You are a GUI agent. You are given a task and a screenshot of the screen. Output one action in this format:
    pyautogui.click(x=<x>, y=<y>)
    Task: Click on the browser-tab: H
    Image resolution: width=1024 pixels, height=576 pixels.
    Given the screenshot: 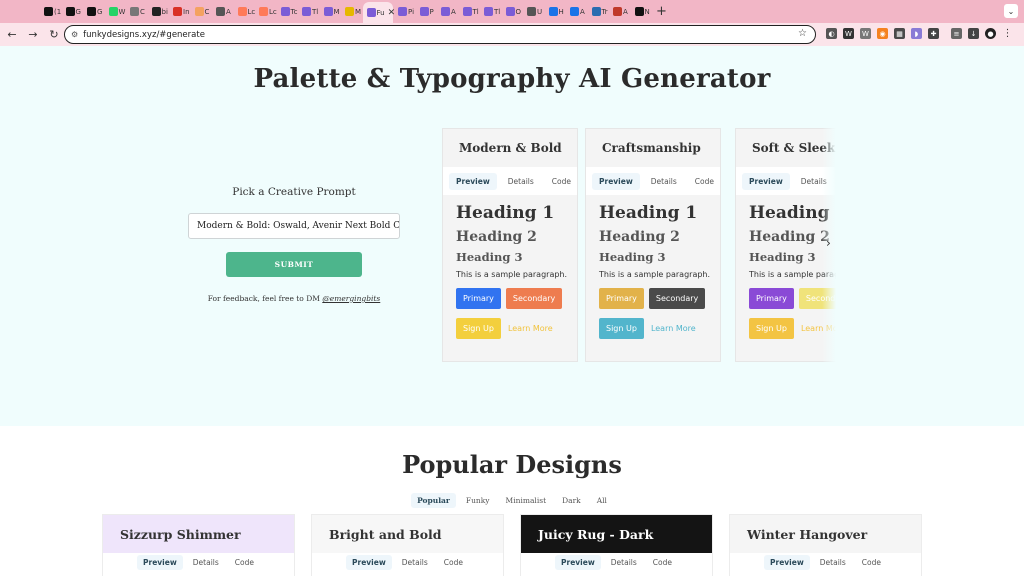 What is the action you would take?
    pyautogui.click(x=555, y=11)
    